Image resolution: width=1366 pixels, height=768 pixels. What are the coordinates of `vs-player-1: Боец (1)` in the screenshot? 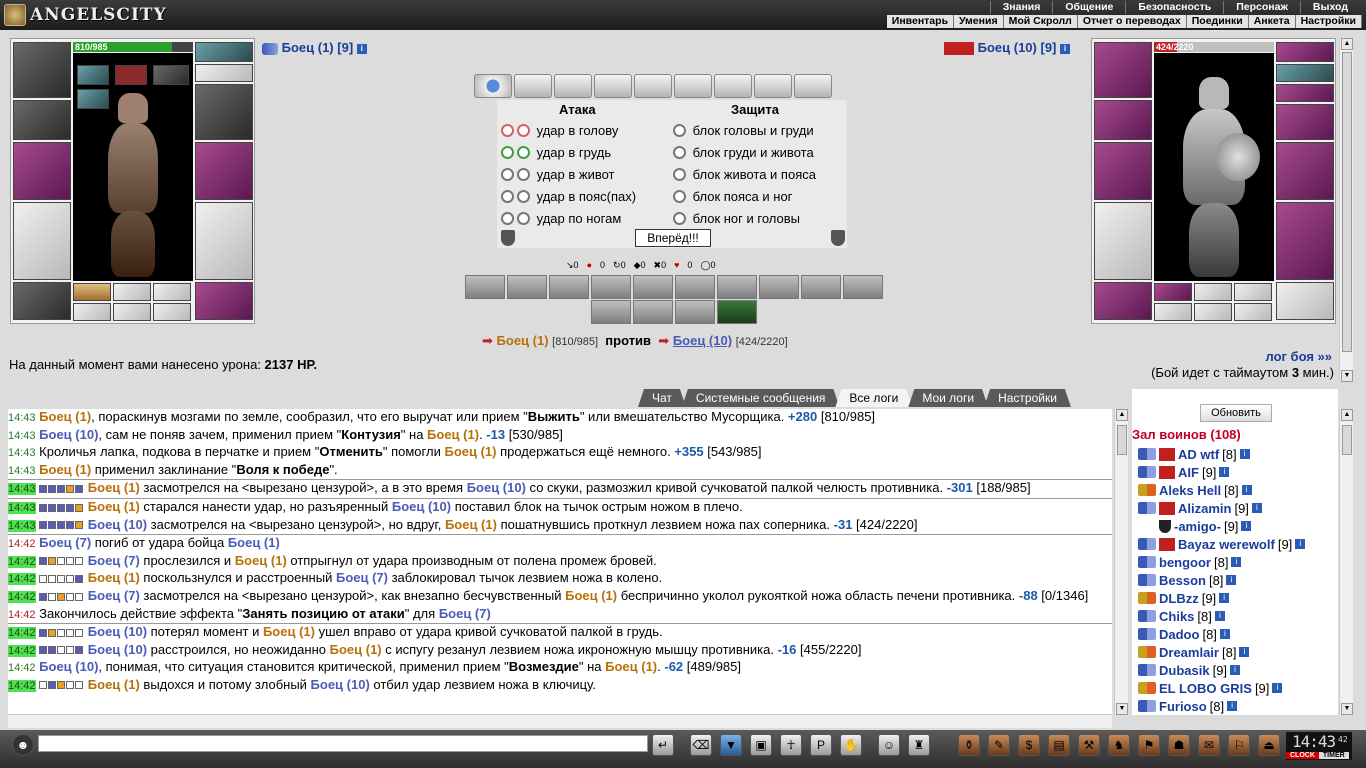 It's located at (523, 340).